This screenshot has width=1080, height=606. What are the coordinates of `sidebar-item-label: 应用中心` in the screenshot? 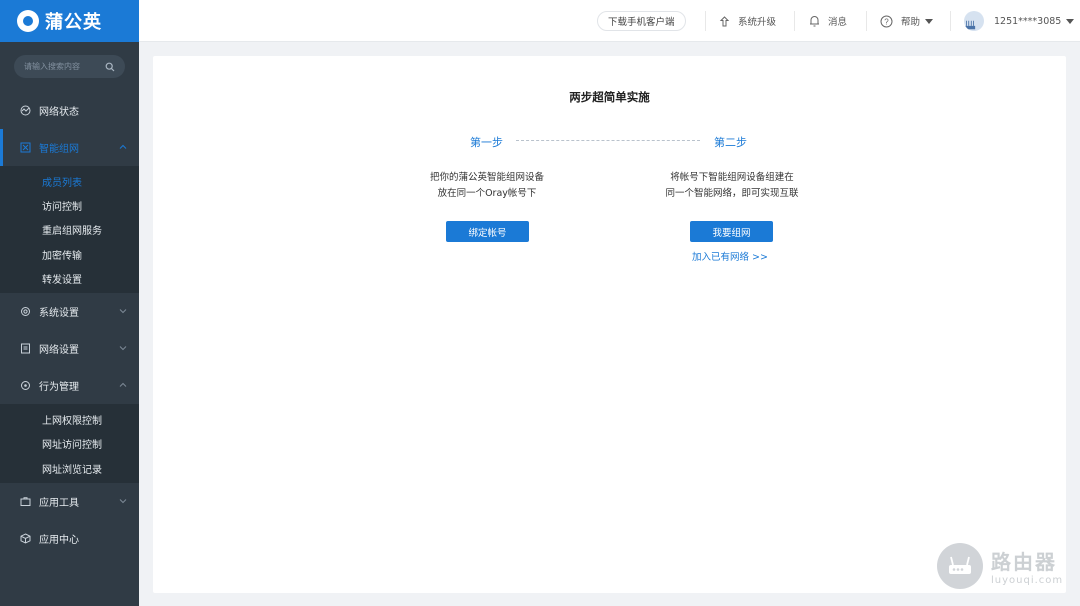 It's located at (59, 541).